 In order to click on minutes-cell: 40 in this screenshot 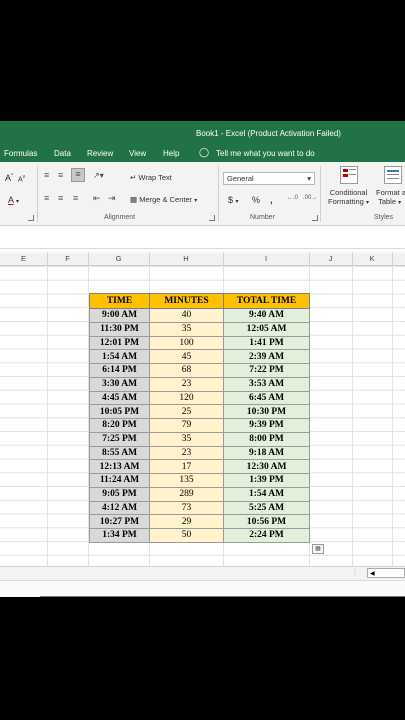, I will do `click(186, 315)`.